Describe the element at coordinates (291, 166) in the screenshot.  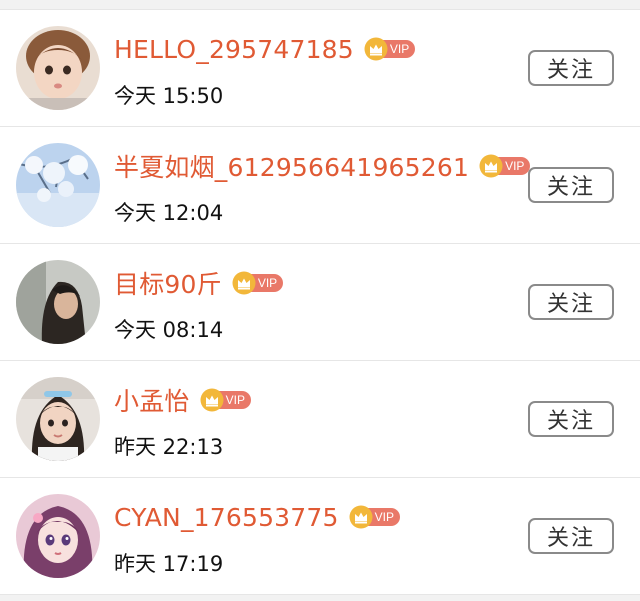
I see `username: 半夏如烟_612956641965261` at that location.